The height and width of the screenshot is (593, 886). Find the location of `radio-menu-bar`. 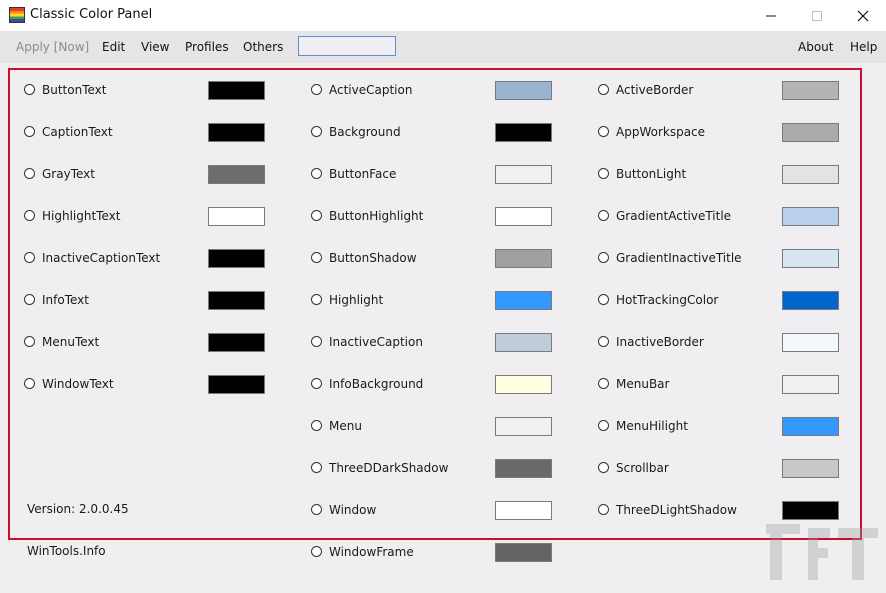

radio-menu-bar is located at coordinates (603, 383).